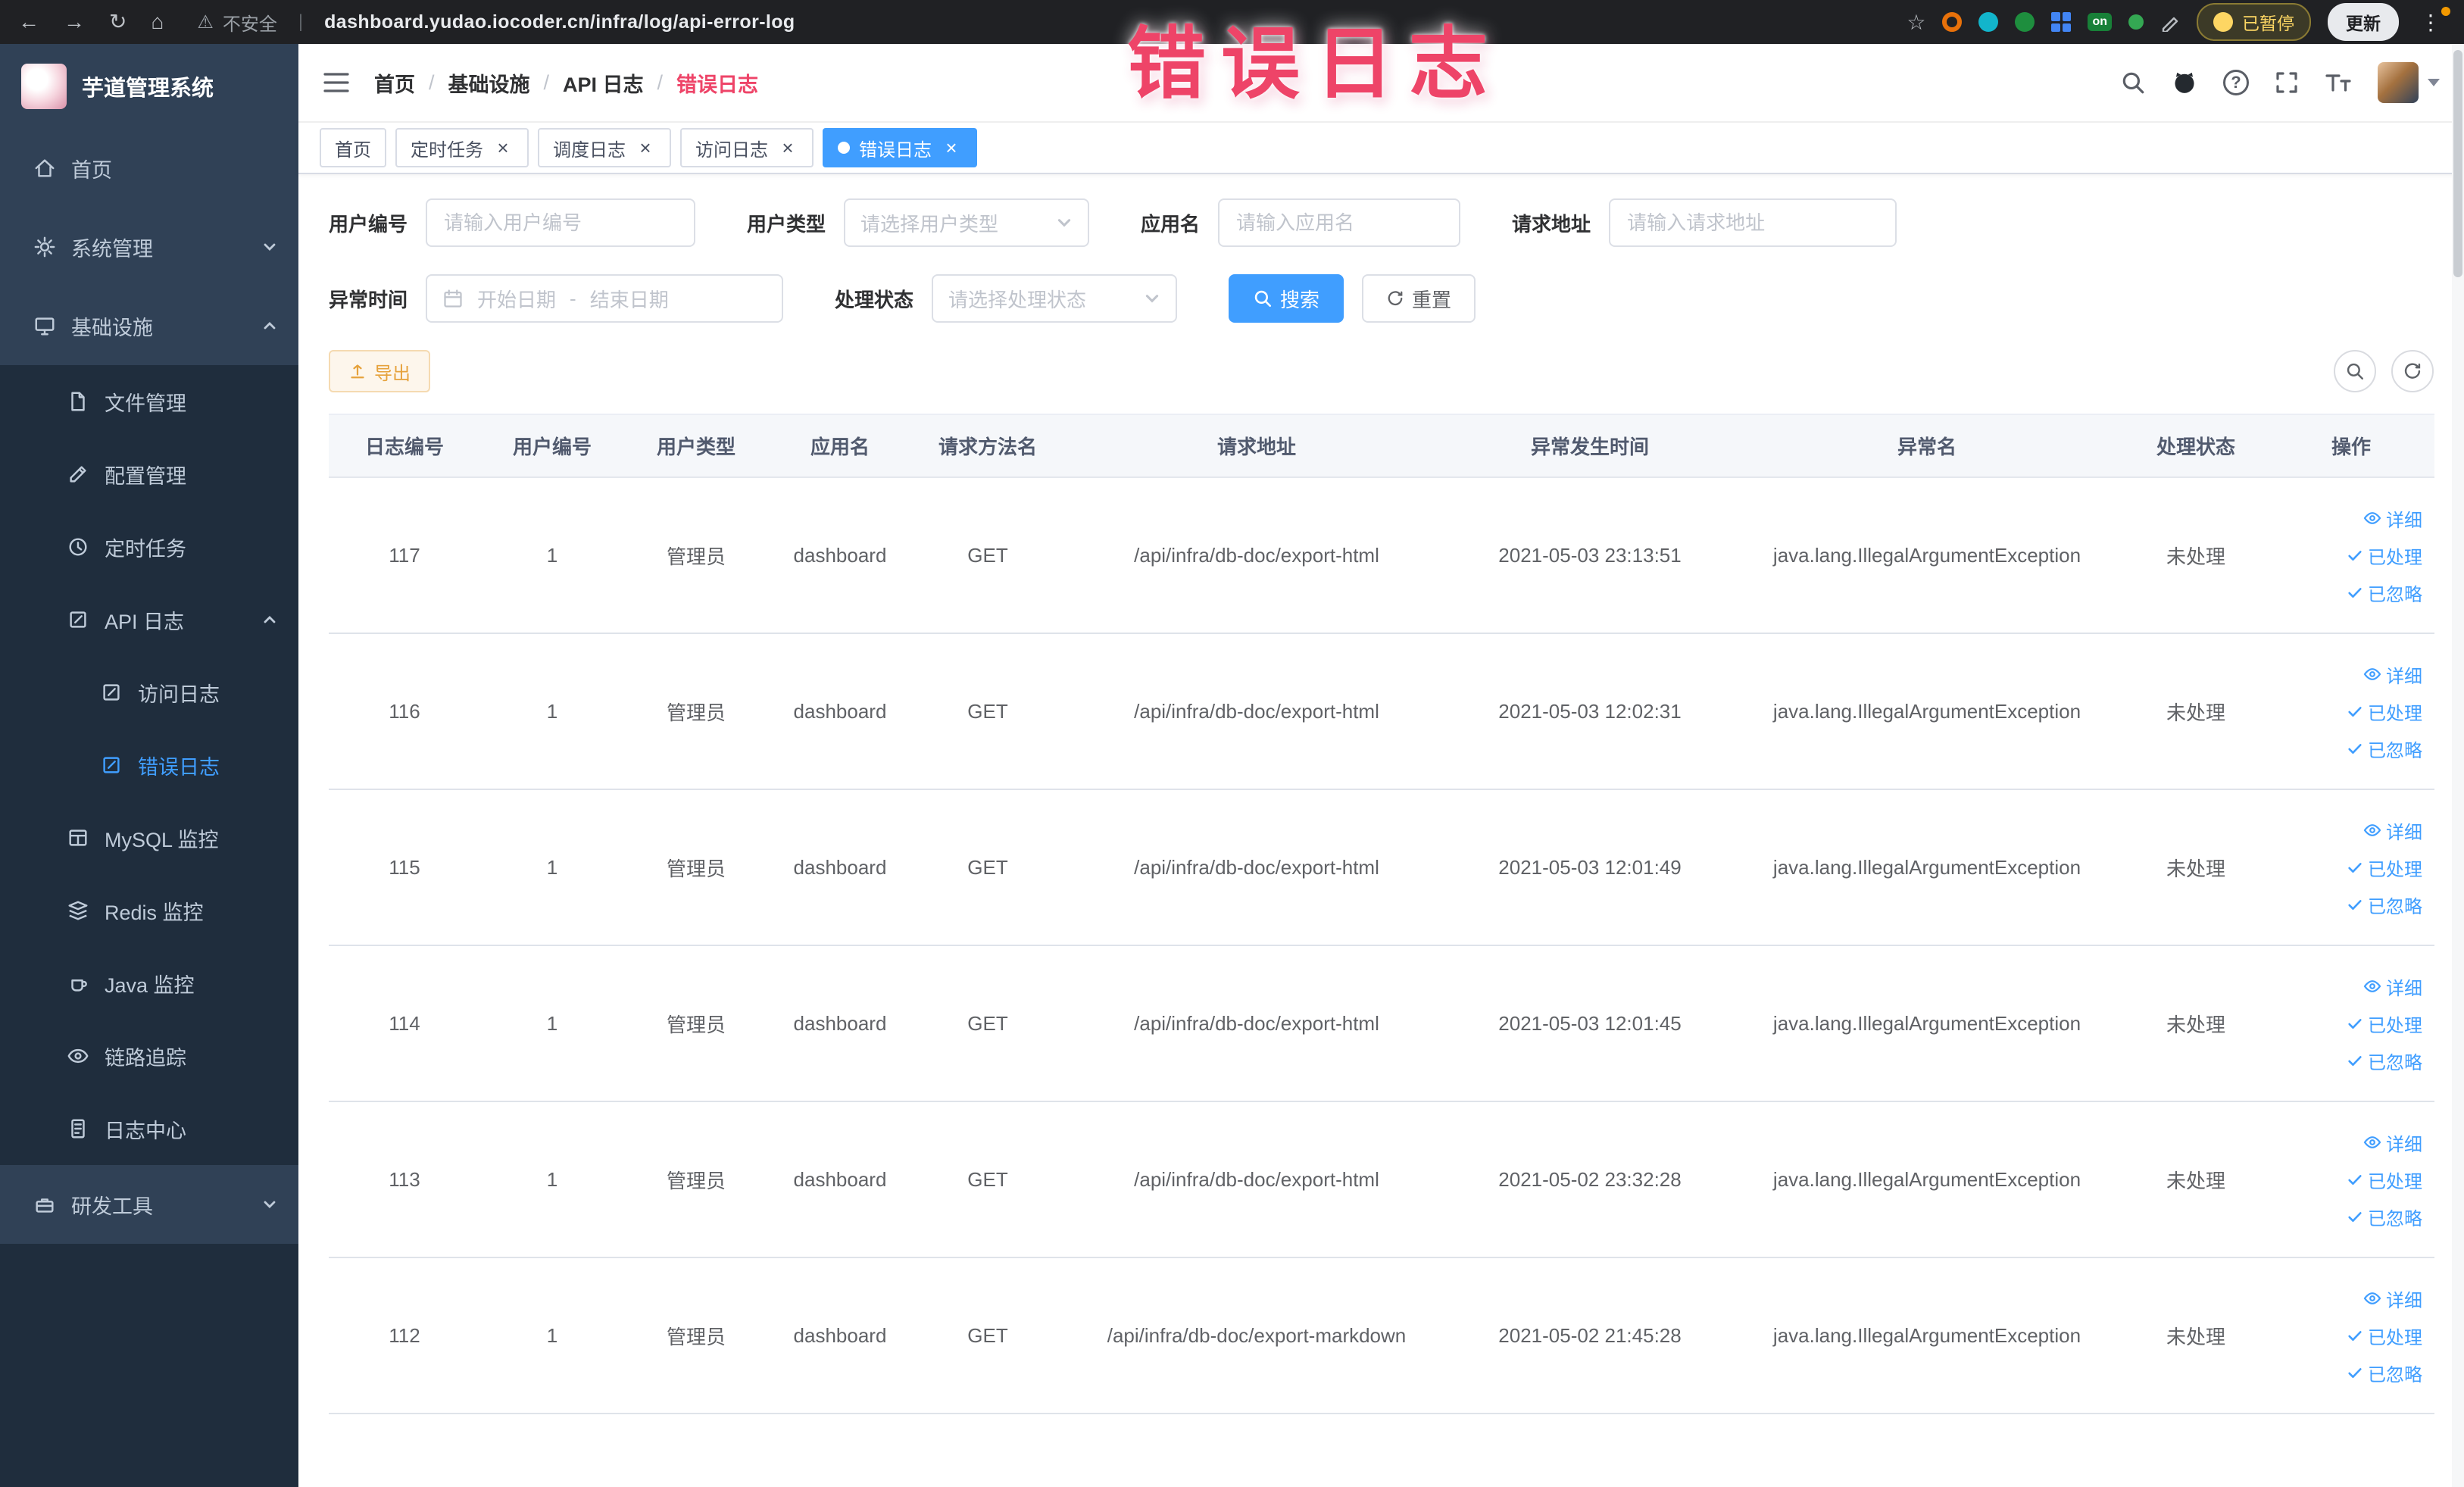 The image size is (2464, 1487). I want to click on browser-update-button: 更新, so click(2363, 22).